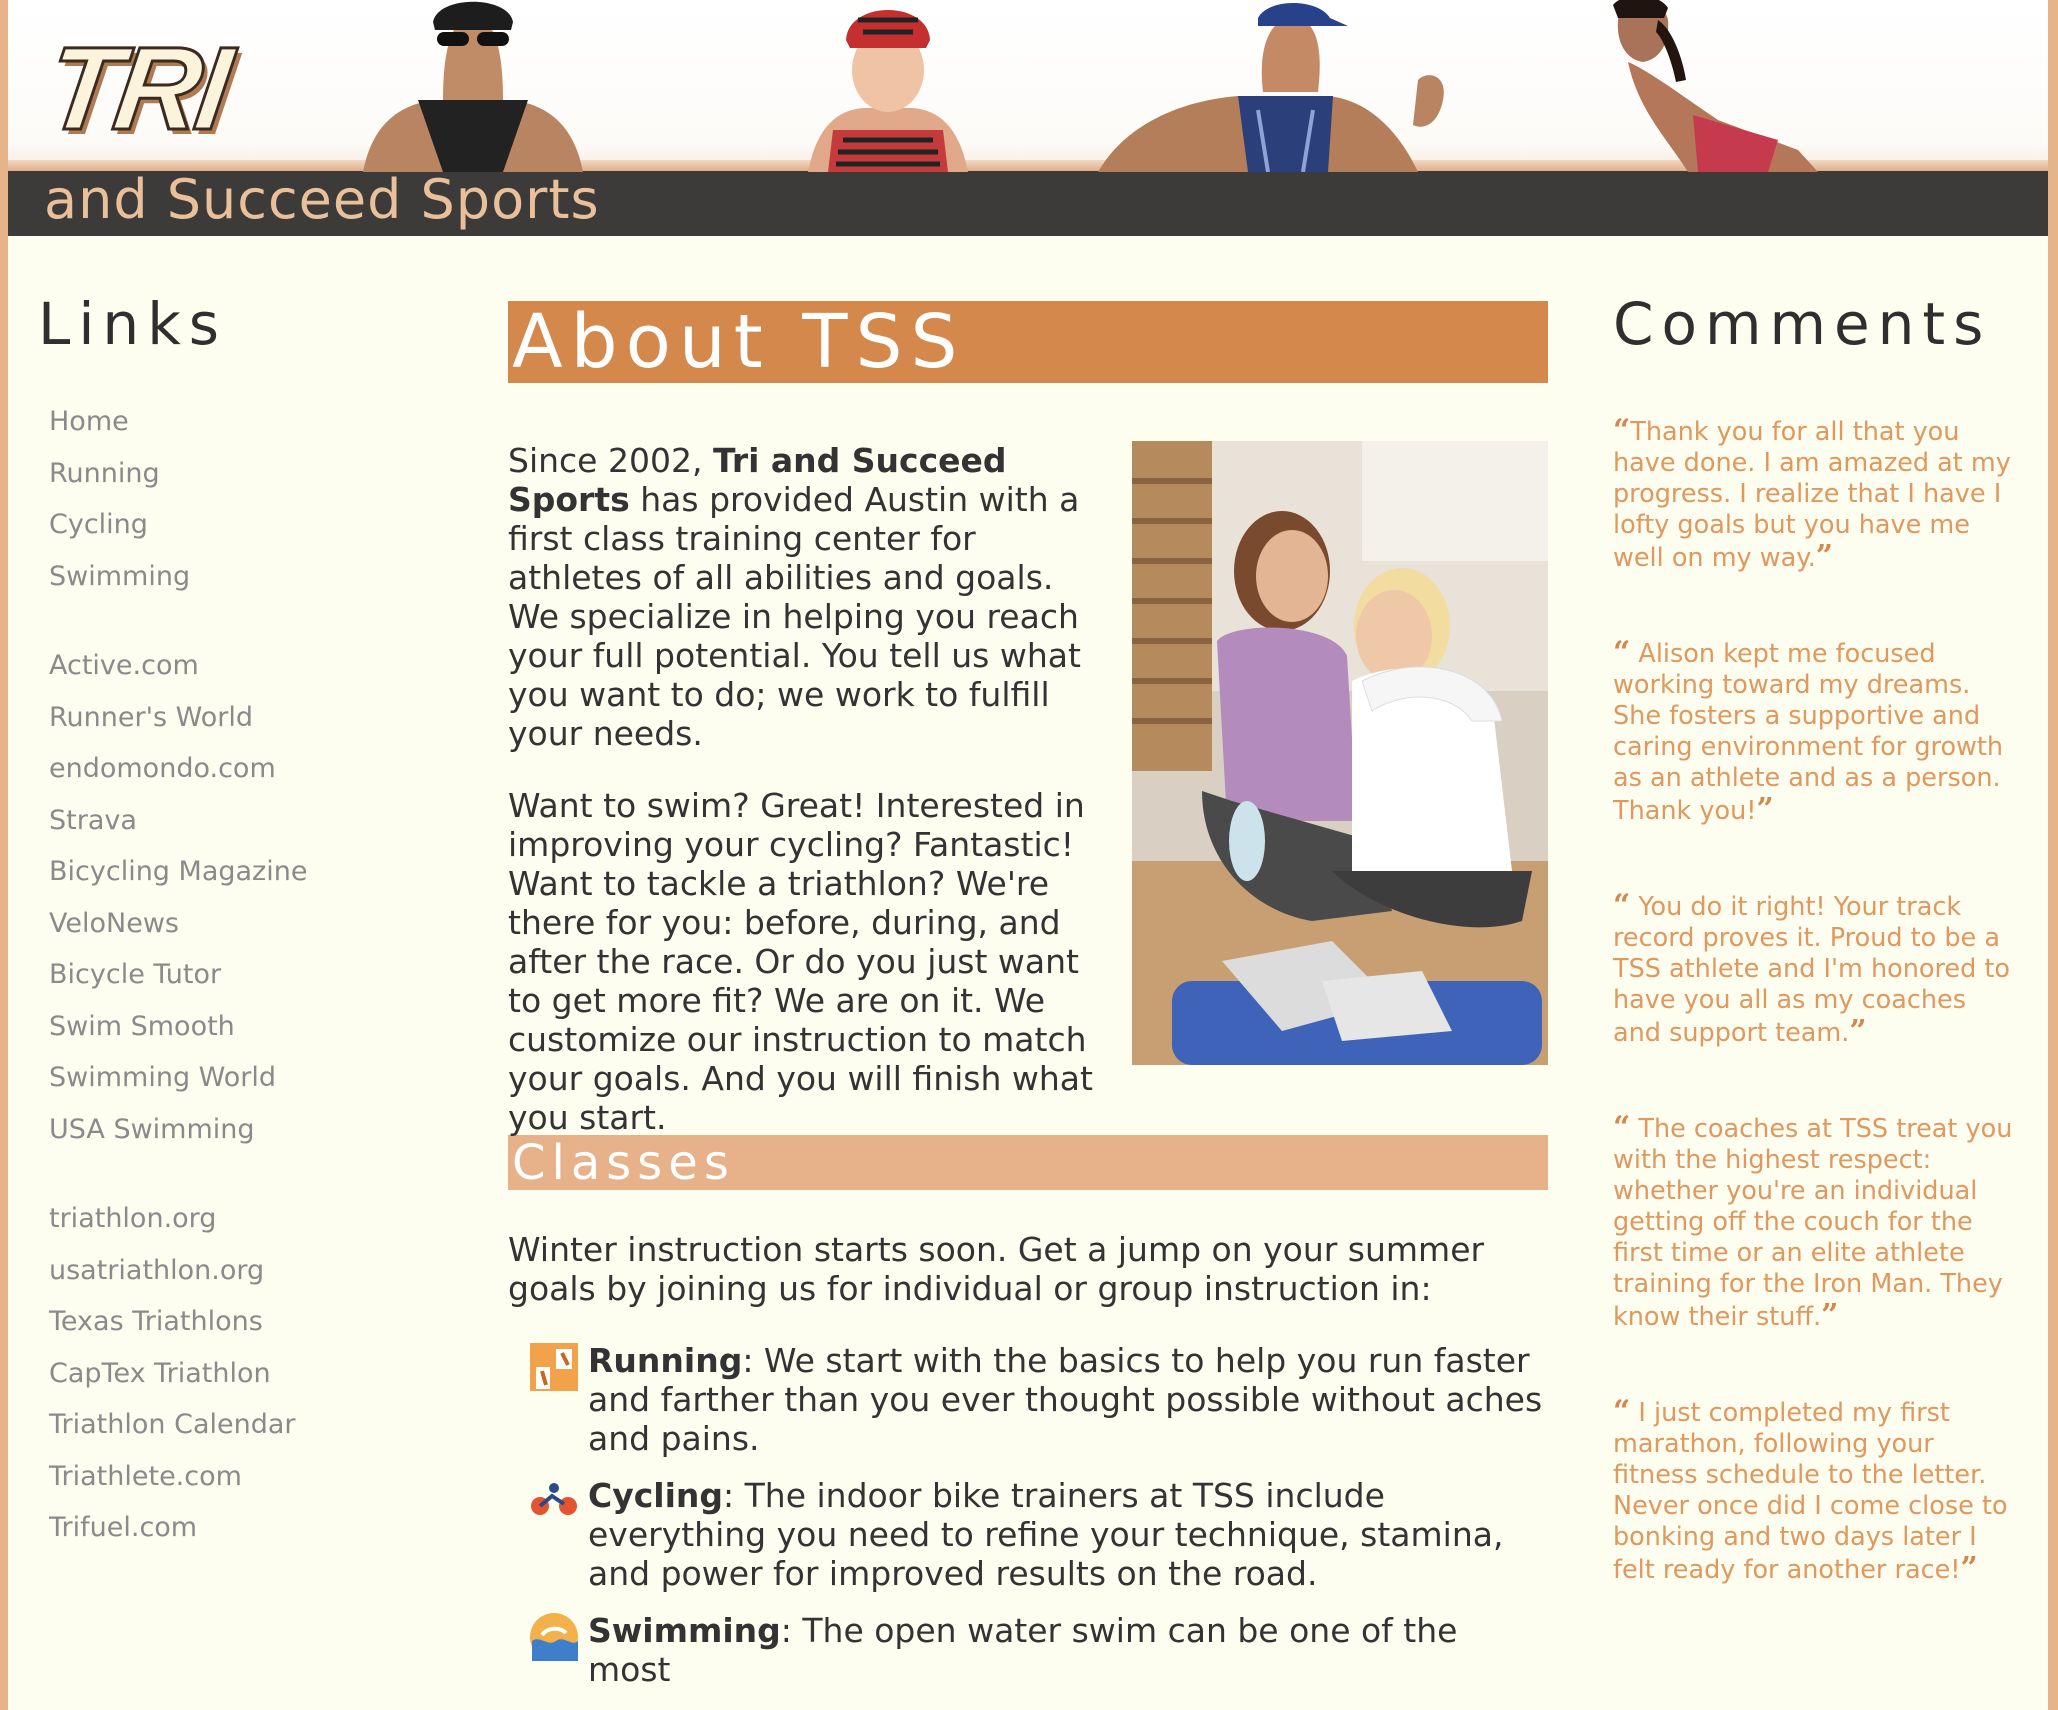 The height and width of the screenshot is (1710, 2058). Describe the element at coordinates (123, 1527) in the screenshot. I see `link-trifuel-com: Trifuel.com` at that location.